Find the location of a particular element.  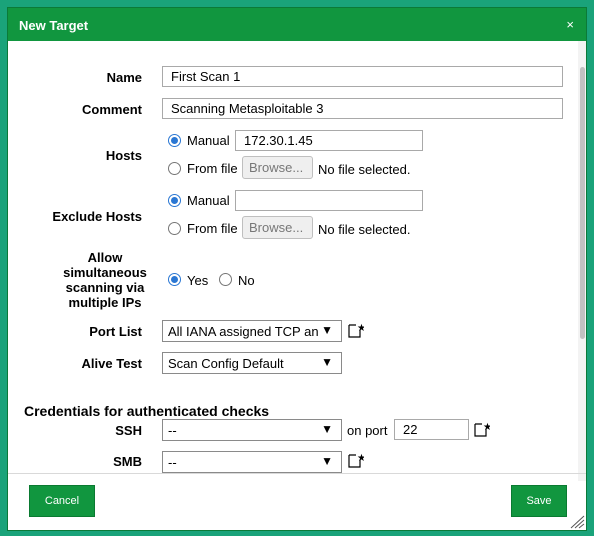

hosts-from-file-radio is located at coordinates (174, 168).